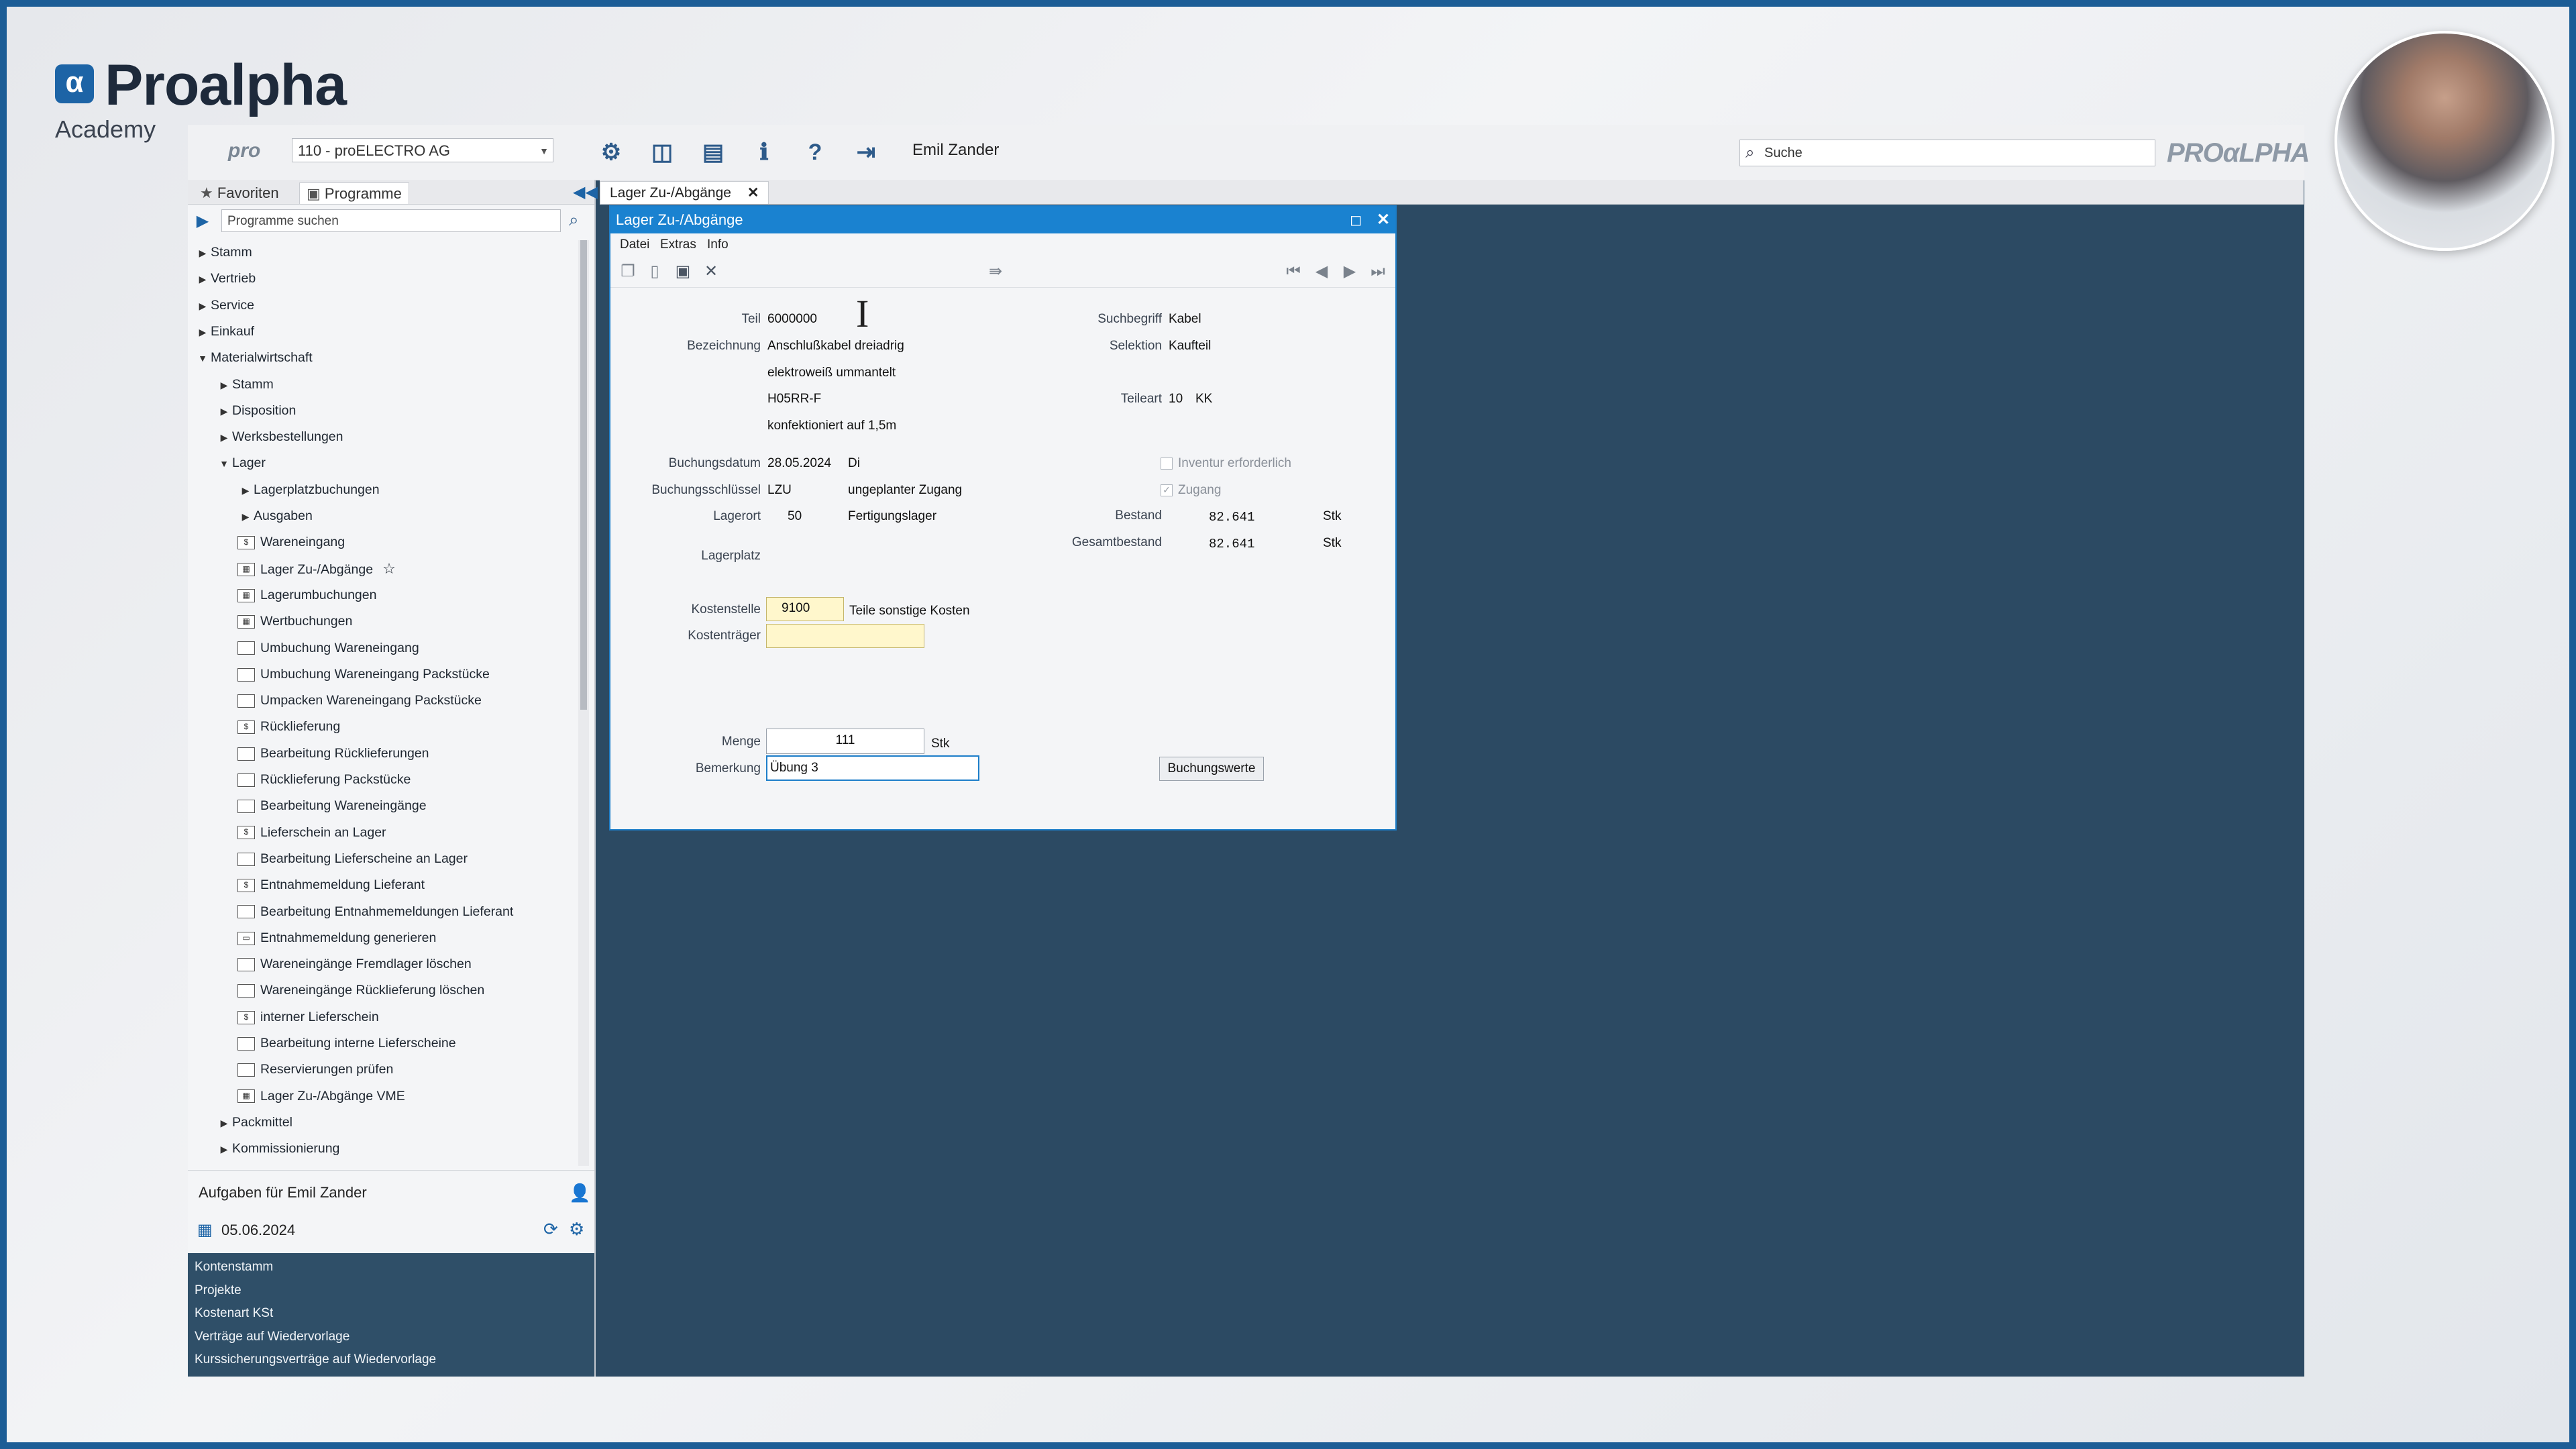  What do you see at coordinates (718, 244) in the screenshot?
I see `menu-info: Info` at bounding box center [718, 244].